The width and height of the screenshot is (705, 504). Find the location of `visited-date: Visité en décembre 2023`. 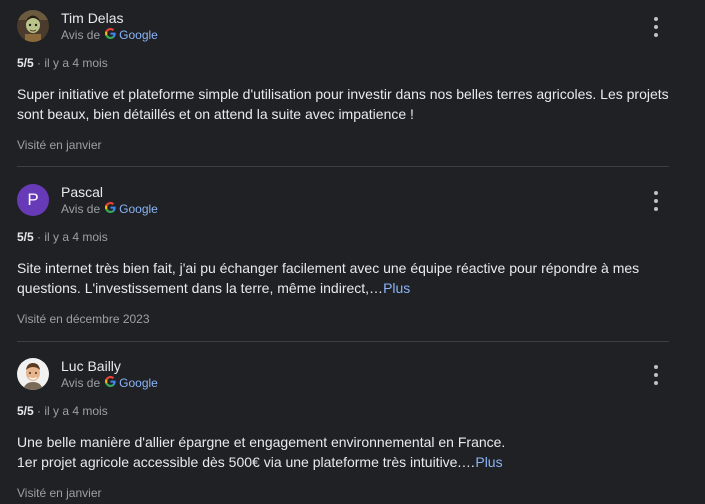

visited-date: Visité en décembre 2023 is located at coordinates (83, 319).